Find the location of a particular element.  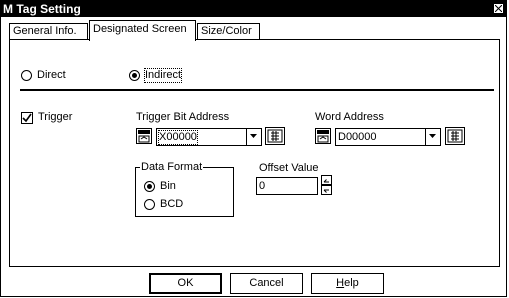

tab-designated-screen-label: Designated Screen is located at coordinates (140, 29).